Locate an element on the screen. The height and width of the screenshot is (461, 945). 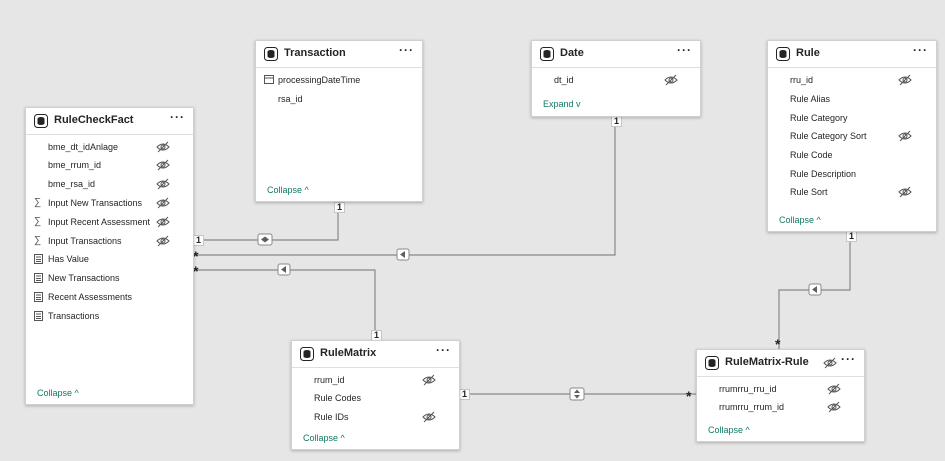
field-name: Rule Description is located at coordinates (823, 174).